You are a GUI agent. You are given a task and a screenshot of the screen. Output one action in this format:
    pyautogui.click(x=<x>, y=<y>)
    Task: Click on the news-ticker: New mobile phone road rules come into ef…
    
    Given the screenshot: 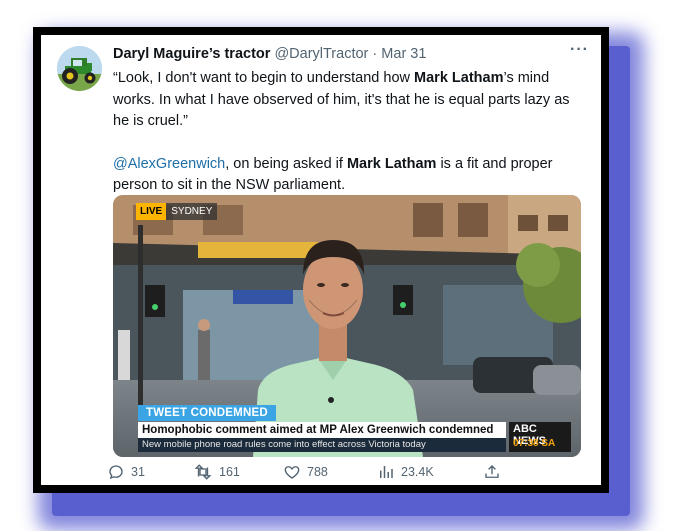 What is the action you would take?
    pyautogui.click(x=322, y=445)
    